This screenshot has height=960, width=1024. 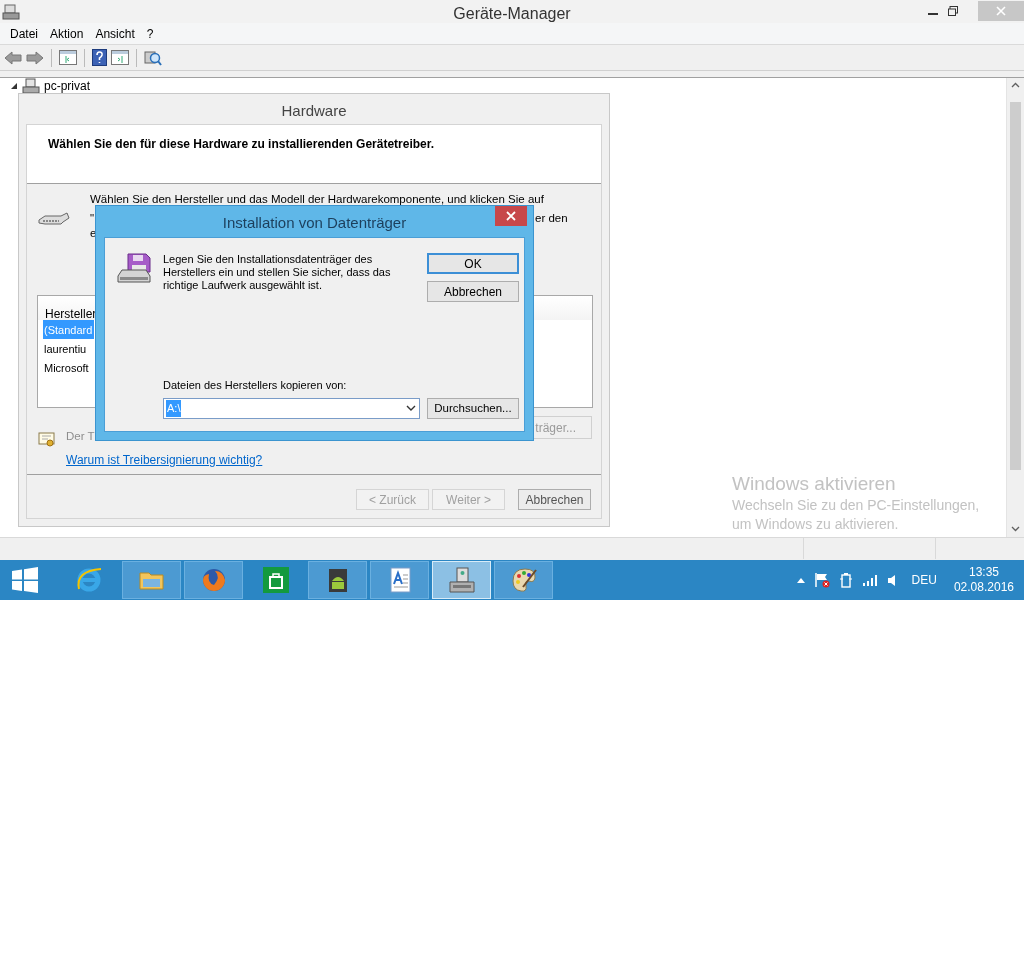 What do you see at coordinates (242, 144) in the screenshot?
I see `header-text: Wählen Sie den für diese Hardware zu installierenden Gerätetreiber.` at bounding box center [242, 144].